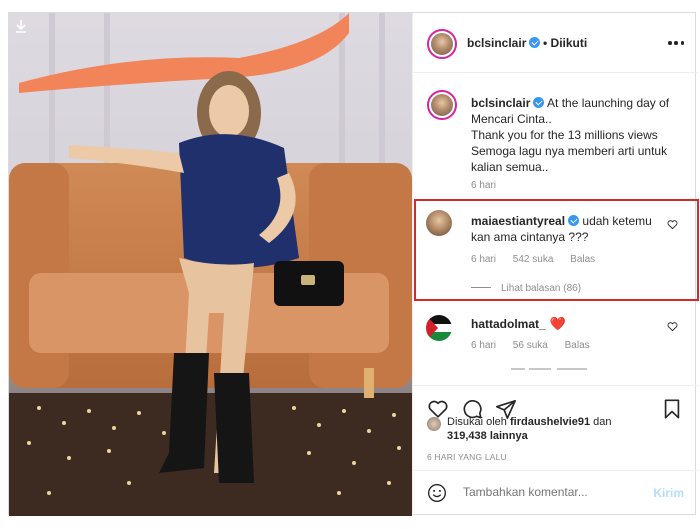 Image resolution: width=700 pixels, height=529 pixels. I want to click on author-username: bclsinclair, so click(504, 43).